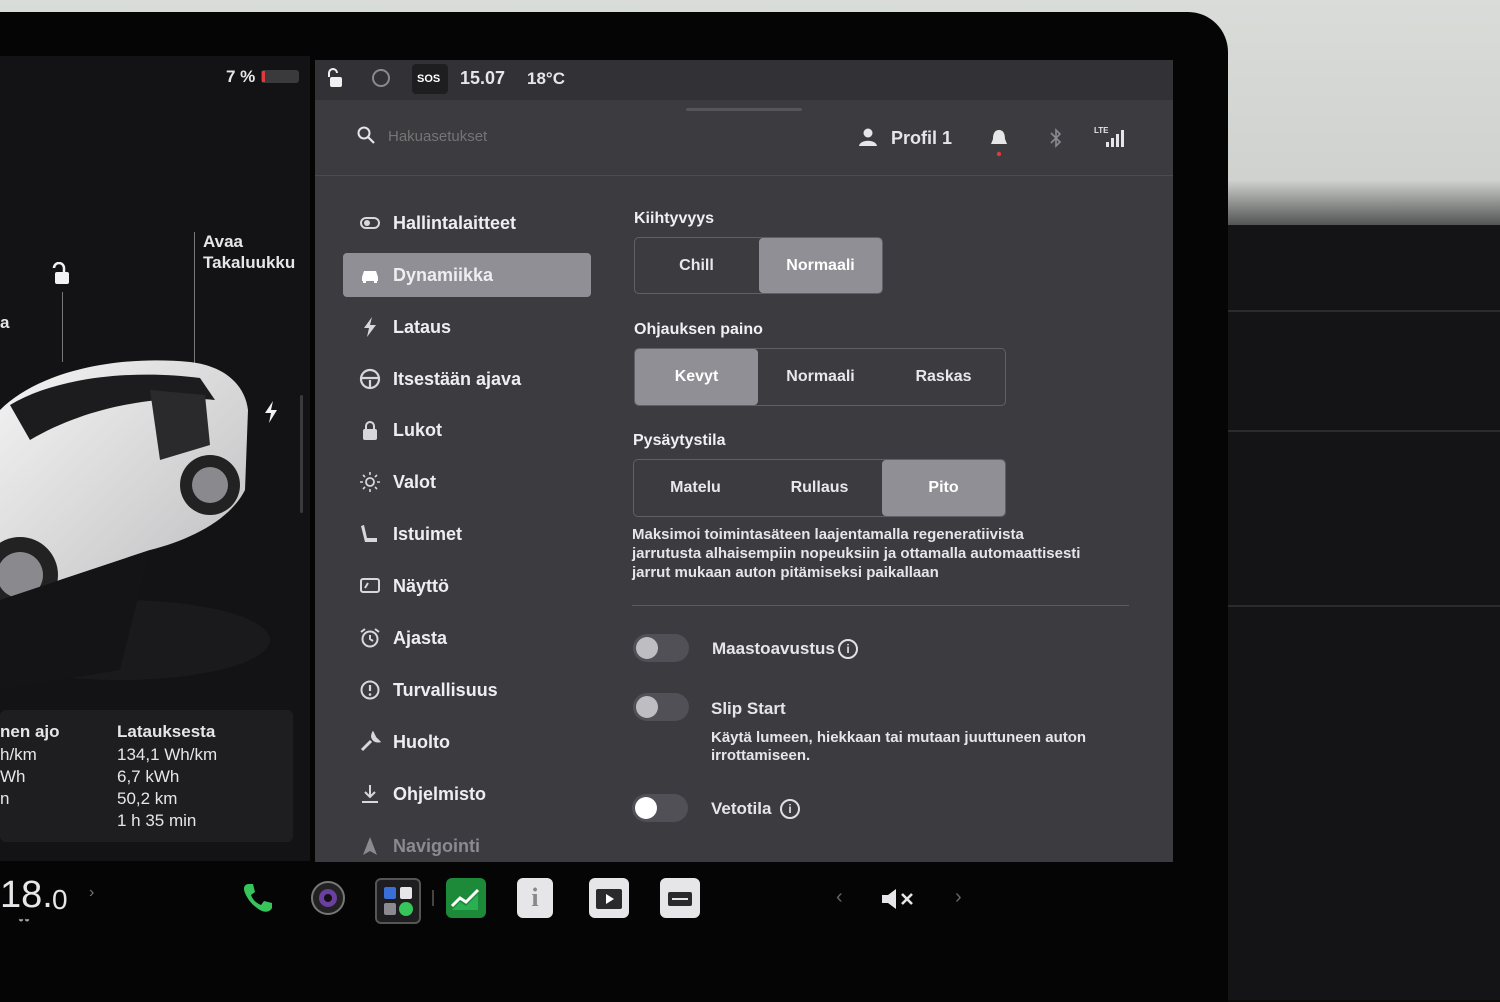 This screenshot has height=1002, width=1500. What do you see at coordinates (61, 273) in the screenshot?
I see `unlock-icon` at bounding box center [61, 273].